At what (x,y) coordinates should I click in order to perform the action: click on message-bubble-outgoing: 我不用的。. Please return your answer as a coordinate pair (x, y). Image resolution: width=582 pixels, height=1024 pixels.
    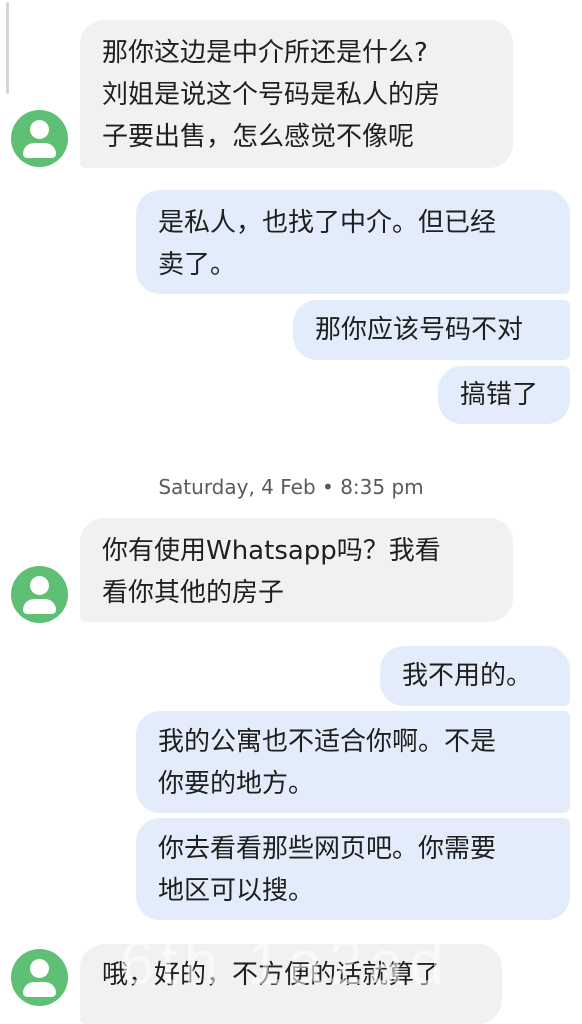
    Looking at the image, I should click on (475, 676).